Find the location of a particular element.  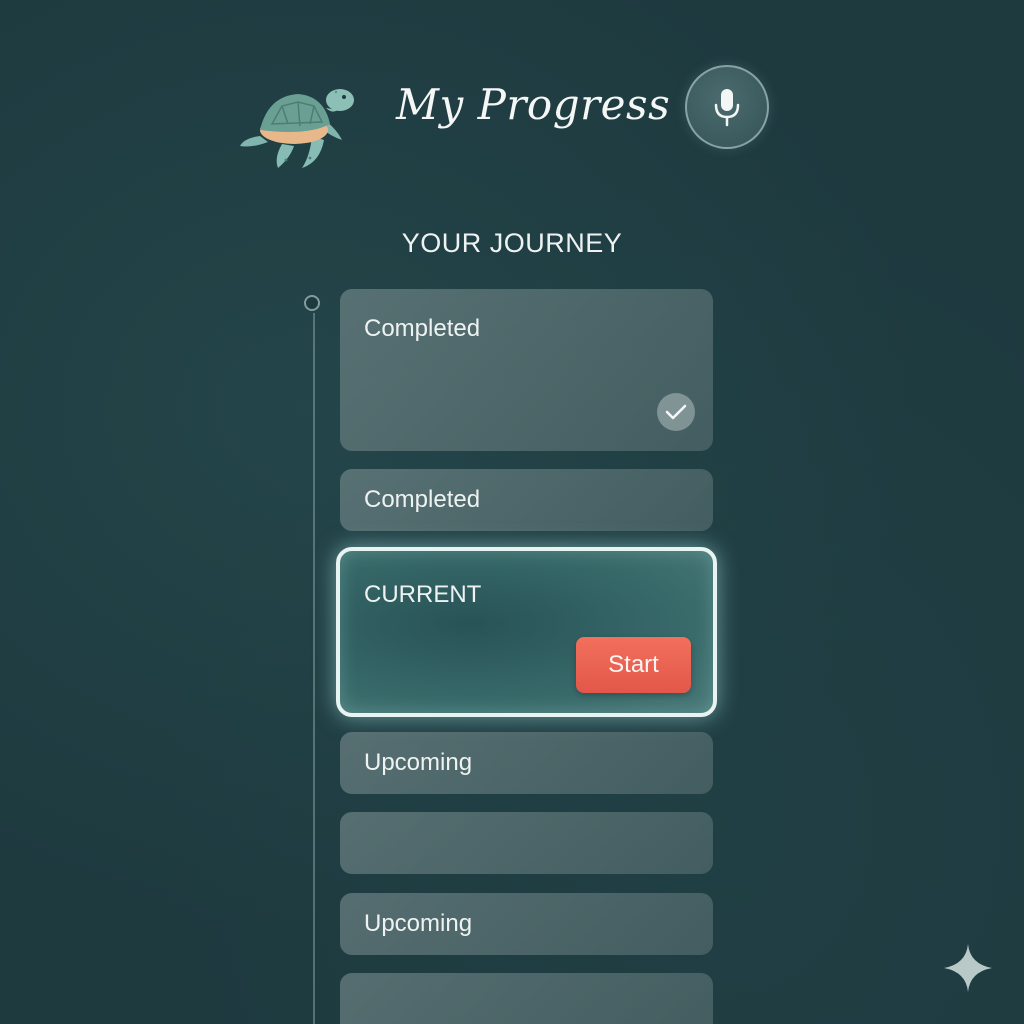

section-heading: YOUR JOURNEY is located at coordinates (512, 243).